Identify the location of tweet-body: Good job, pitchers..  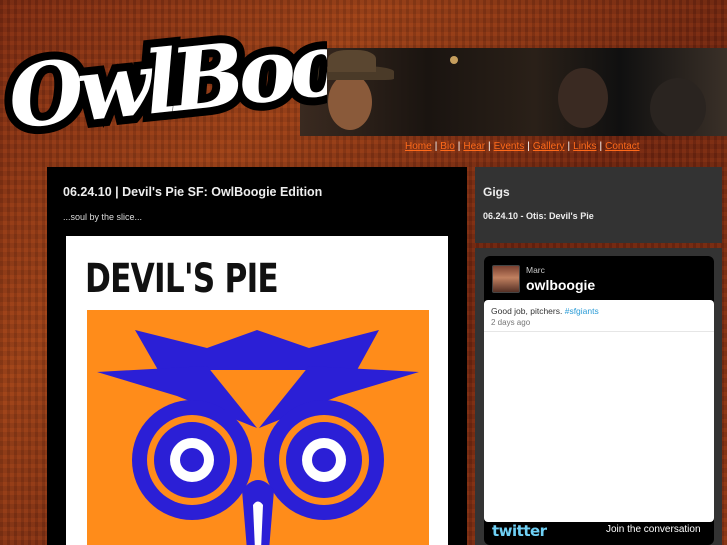
(528, 311).